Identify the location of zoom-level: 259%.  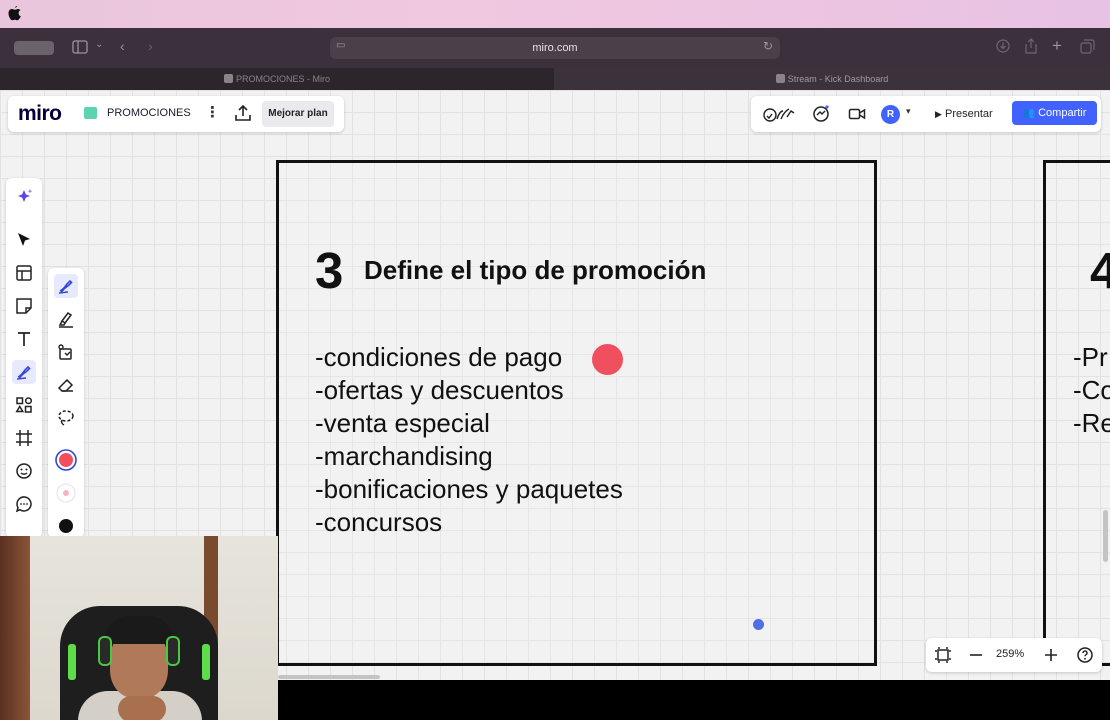
(1010, 654).